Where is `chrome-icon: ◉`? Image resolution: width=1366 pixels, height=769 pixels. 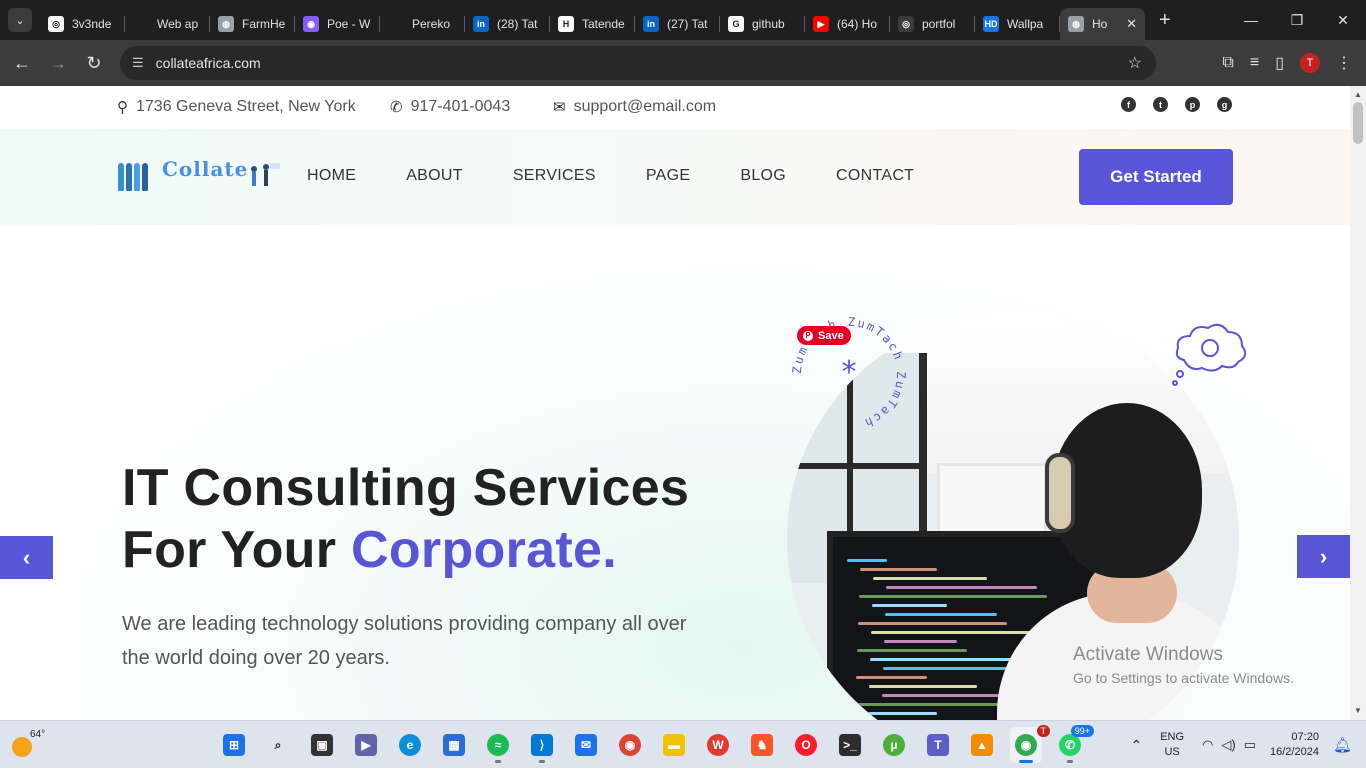
chrome-icon: ◉ is located at coordinates (1026, 745).